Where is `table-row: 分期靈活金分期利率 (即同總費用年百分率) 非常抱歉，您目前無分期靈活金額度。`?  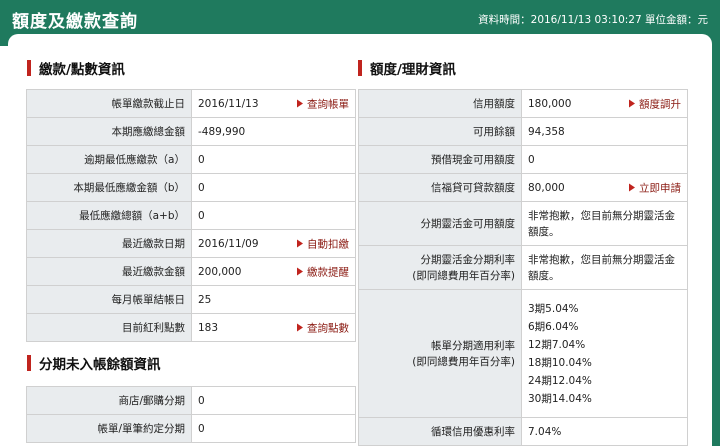
table-row: 分期靈活金分期利率 (即同總費用年百分率) 非常抱歉，您目前無分期靈活金額度。 is located at coordinates (523, 267).